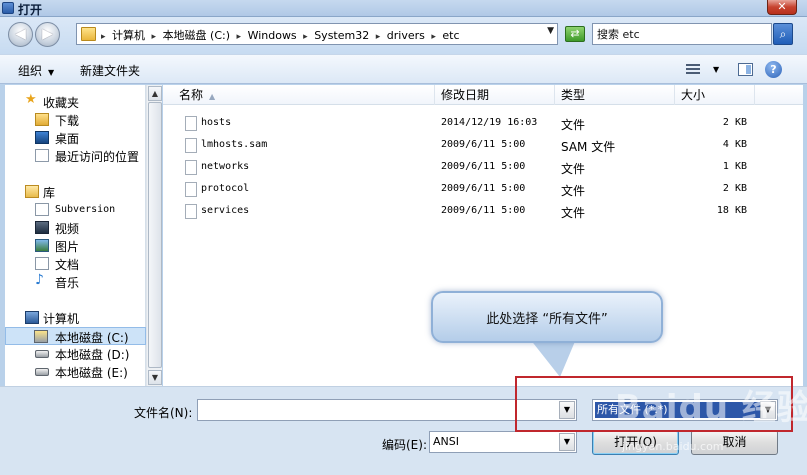  Describe the element at coordinates (450, 35) in the screenshot. I see `crumb-etc: etc` at that location.